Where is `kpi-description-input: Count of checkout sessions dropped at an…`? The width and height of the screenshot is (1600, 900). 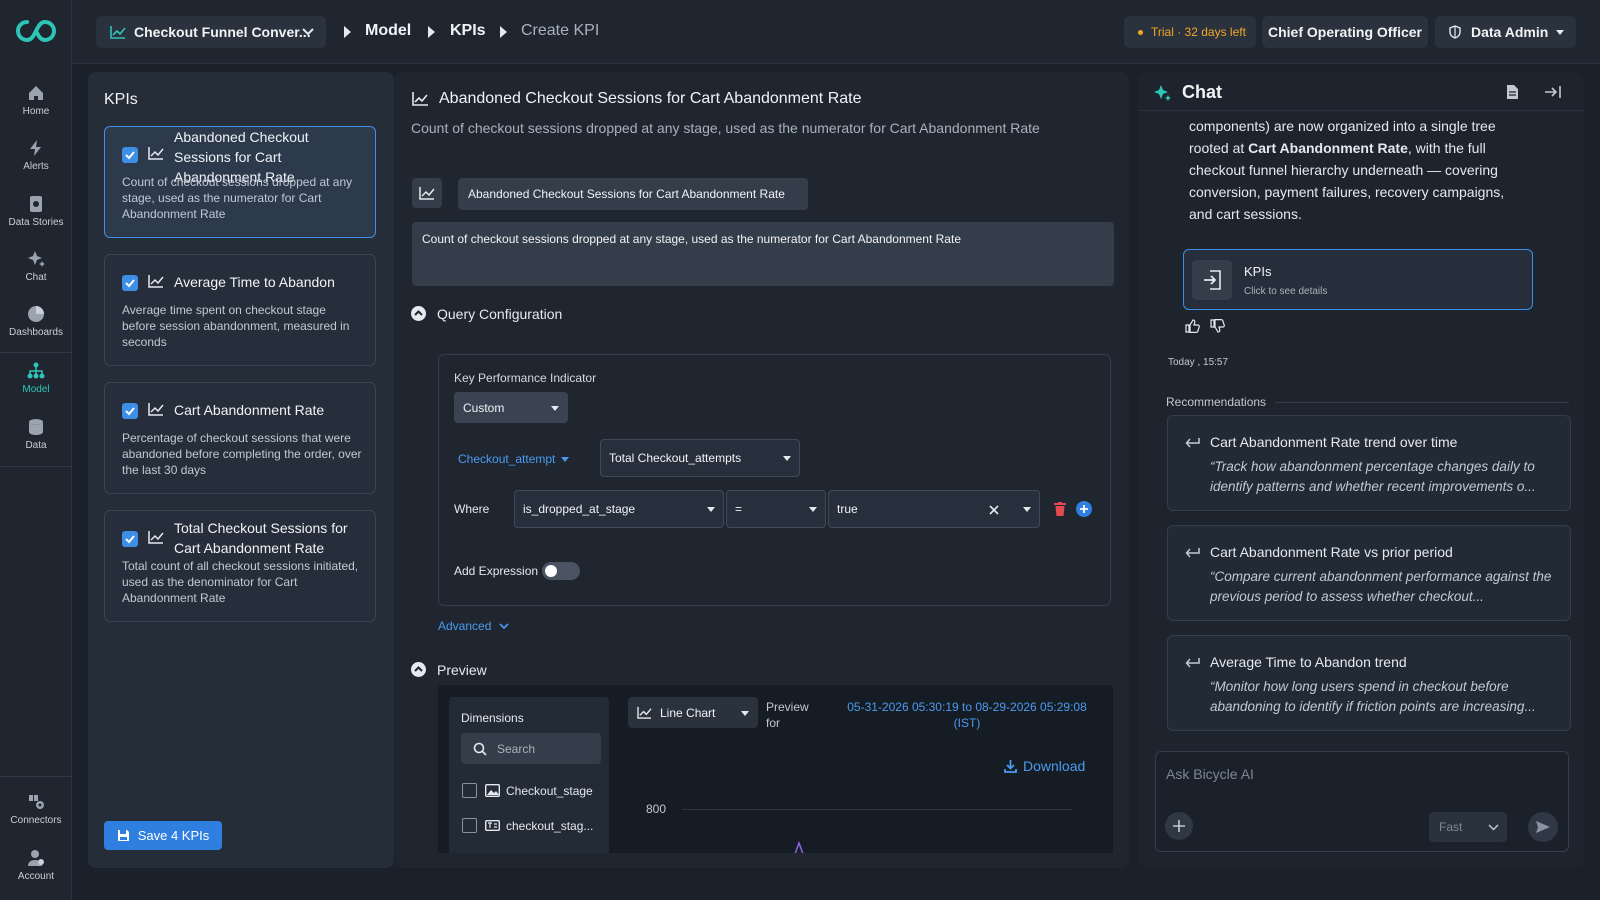 kpi-description-input: Count of checkout sessions dropped at an… is located at coordinates (763, 254).